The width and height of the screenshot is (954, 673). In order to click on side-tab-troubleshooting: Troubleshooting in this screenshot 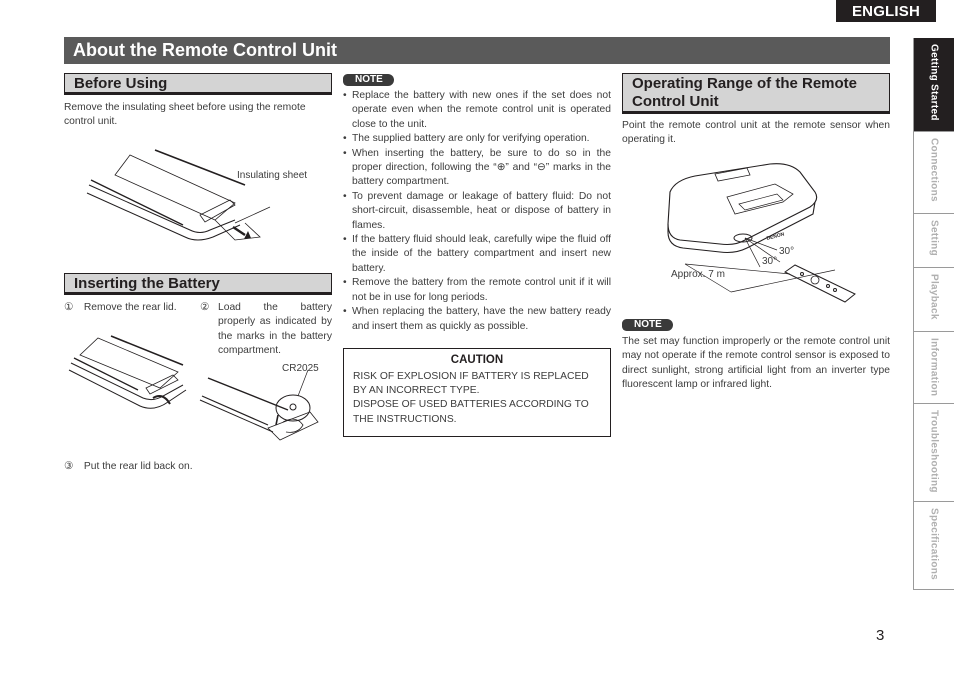, I will do `click(933, 453)`.